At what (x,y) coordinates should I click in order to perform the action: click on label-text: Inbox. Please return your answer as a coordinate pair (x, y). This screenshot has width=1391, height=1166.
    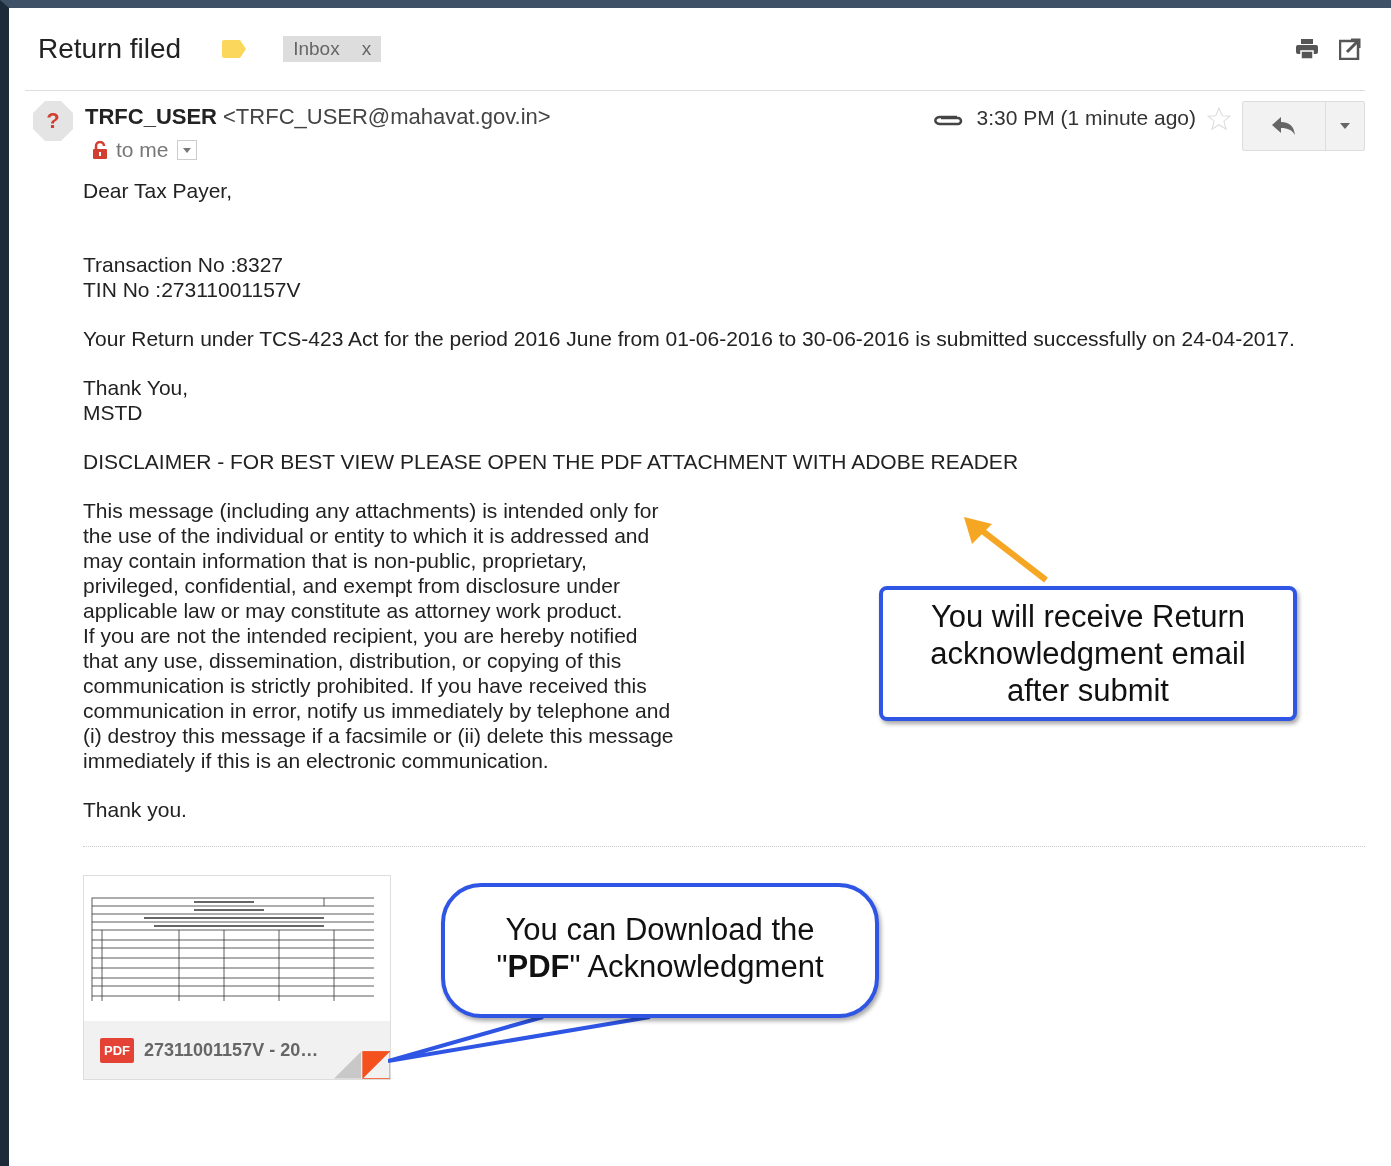
    Looking at the image, I should click on (316, 49).